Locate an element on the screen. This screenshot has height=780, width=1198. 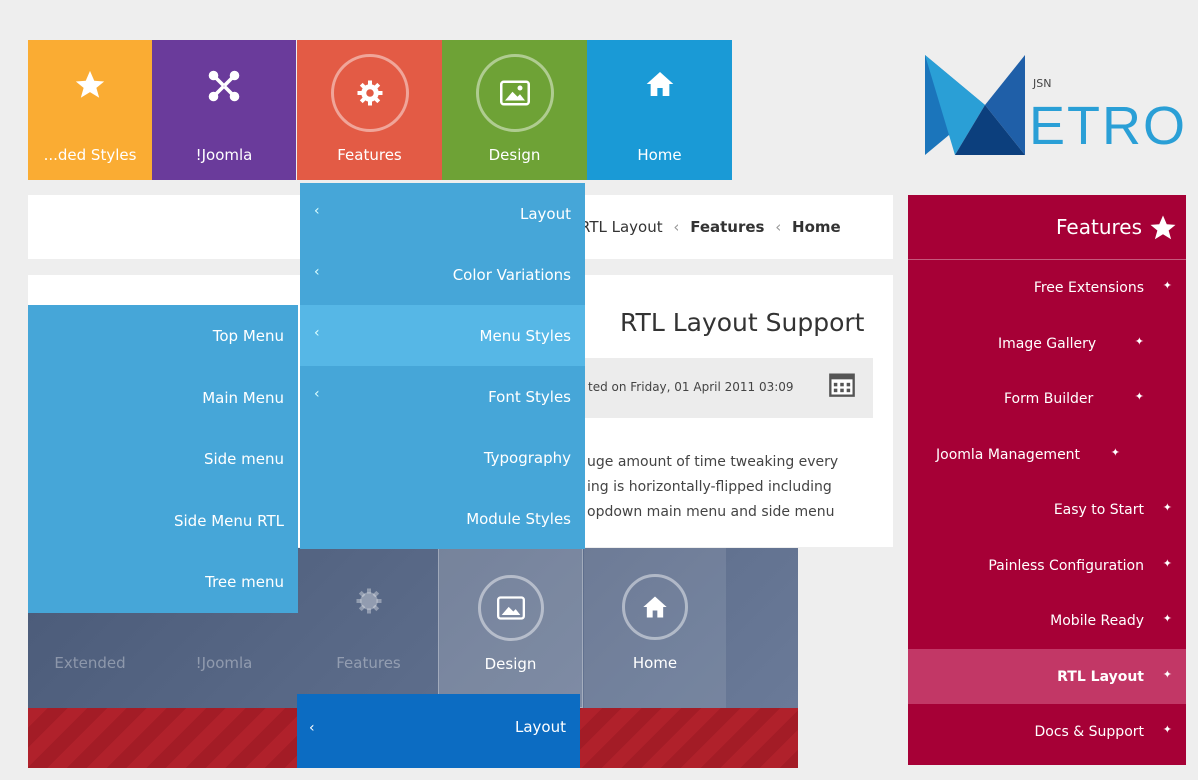
article-meta: ted on Friday, 01 April 2011 03:09 is located at coordinates (691, 387).